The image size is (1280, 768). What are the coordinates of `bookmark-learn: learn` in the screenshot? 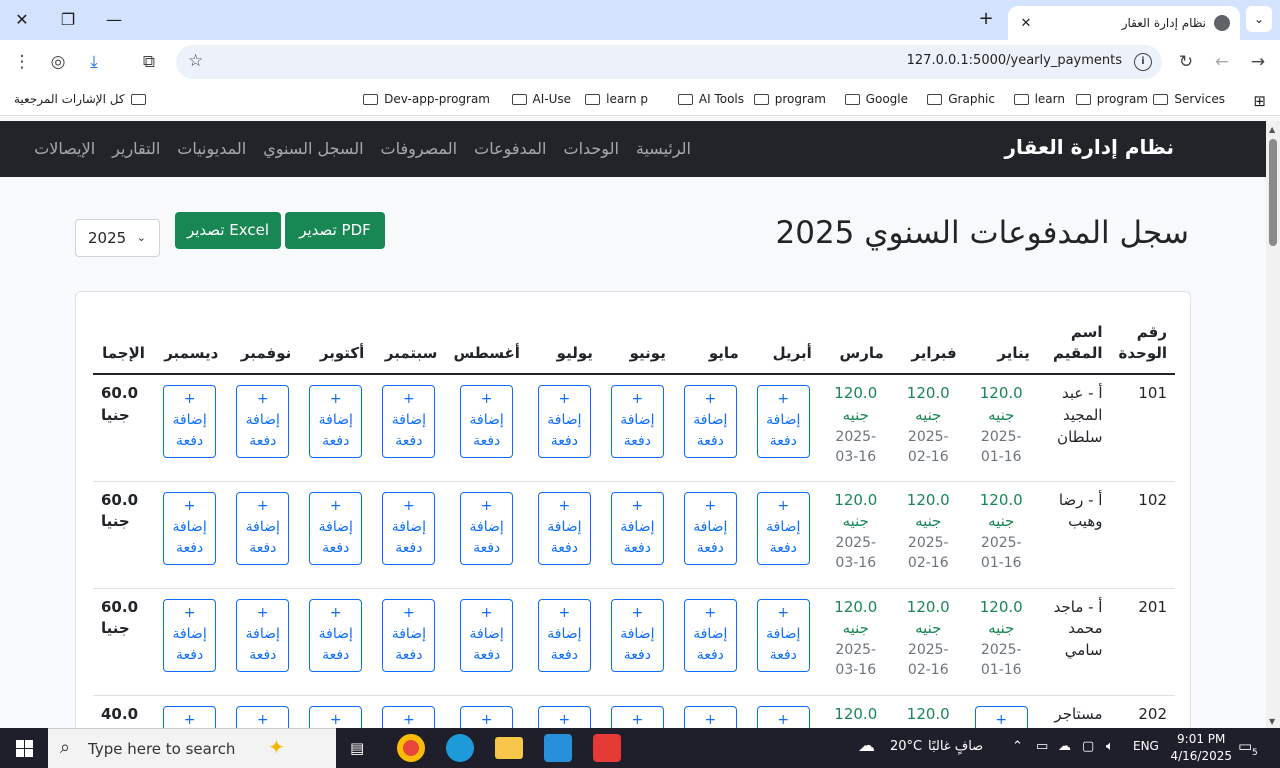 It's located at (1039, 99).